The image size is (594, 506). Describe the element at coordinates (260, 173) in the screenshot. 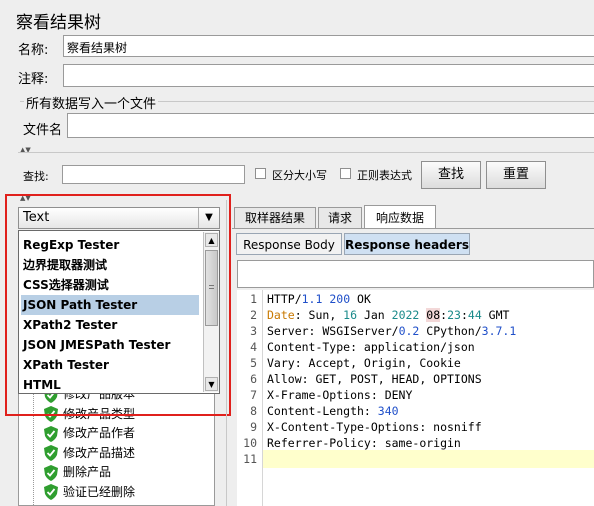

I see `case-sensitive-checkbox` at that location.